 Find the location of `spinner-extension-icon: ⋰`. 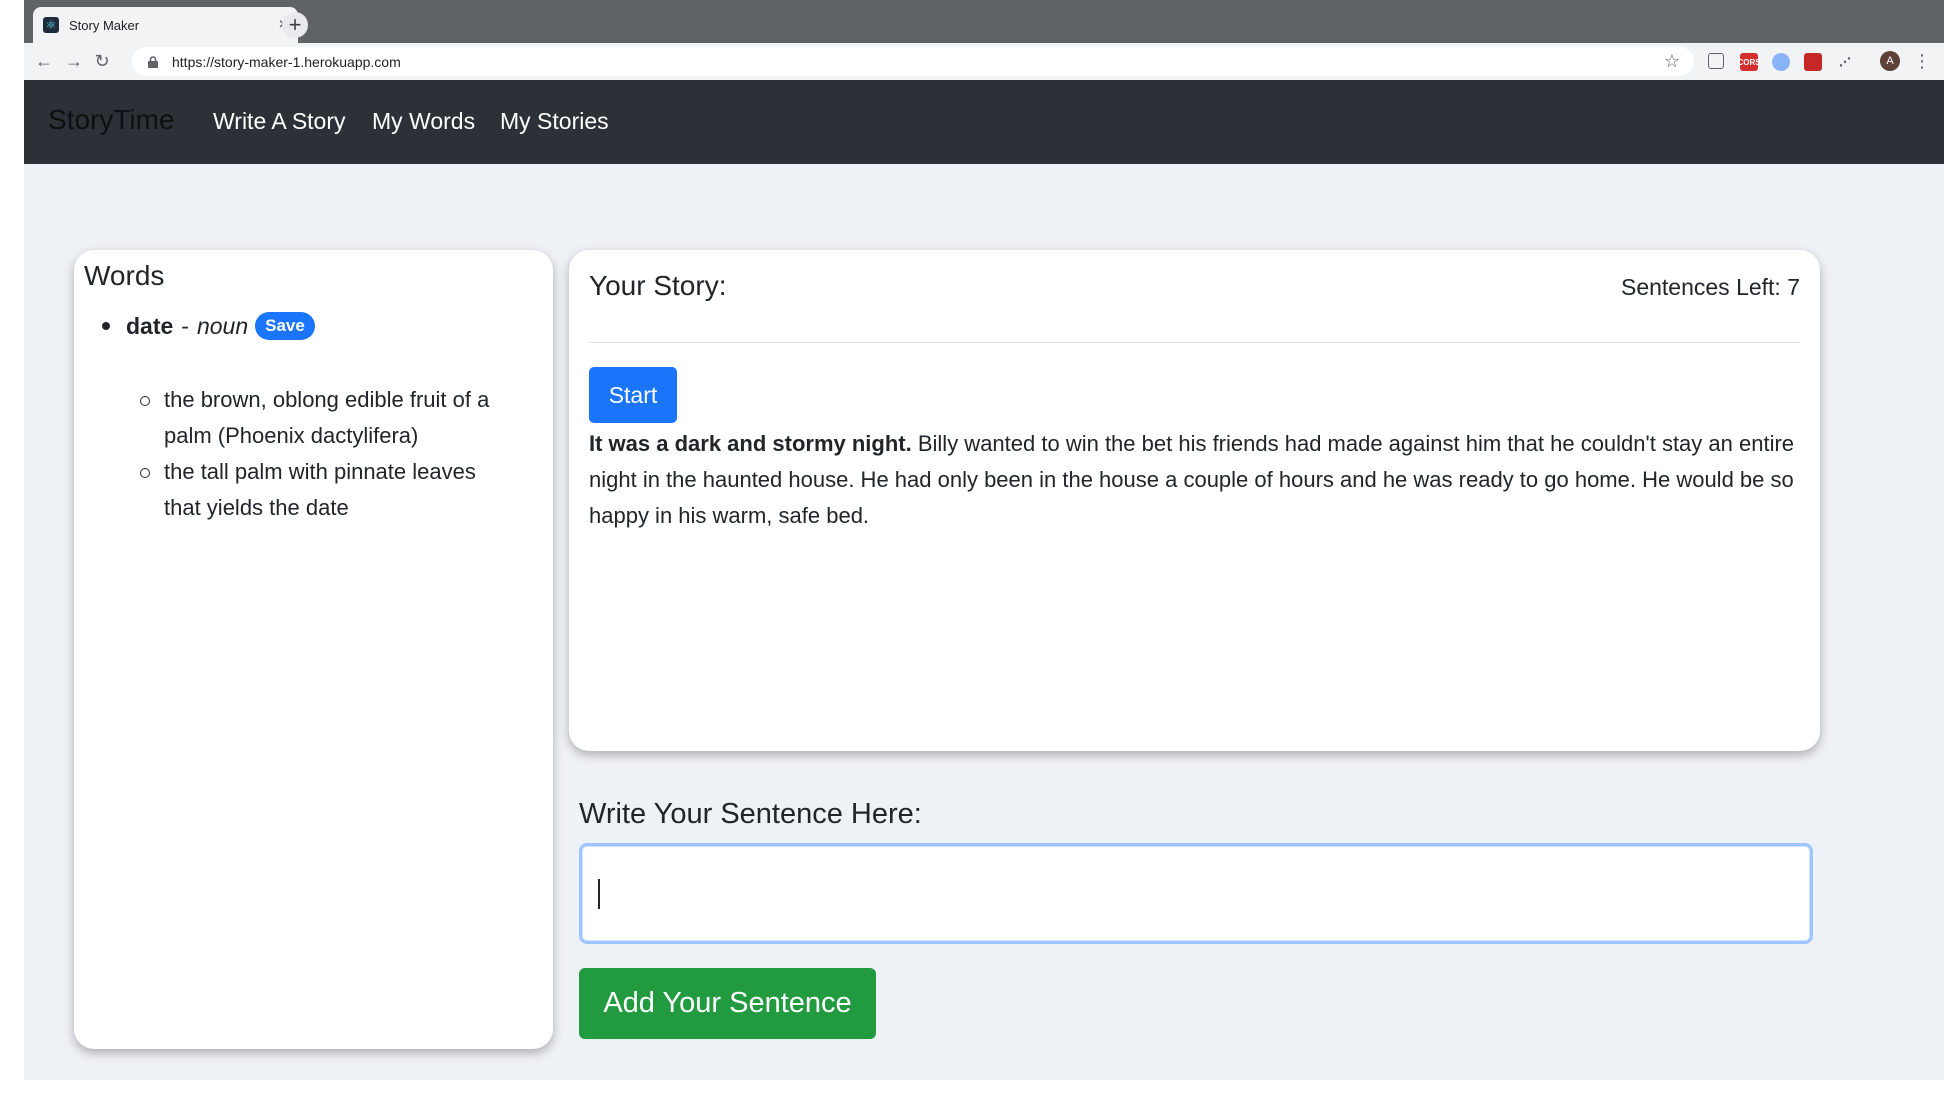

spinner-extension-icon: ⋰ is located at coordinates (1845, 62).